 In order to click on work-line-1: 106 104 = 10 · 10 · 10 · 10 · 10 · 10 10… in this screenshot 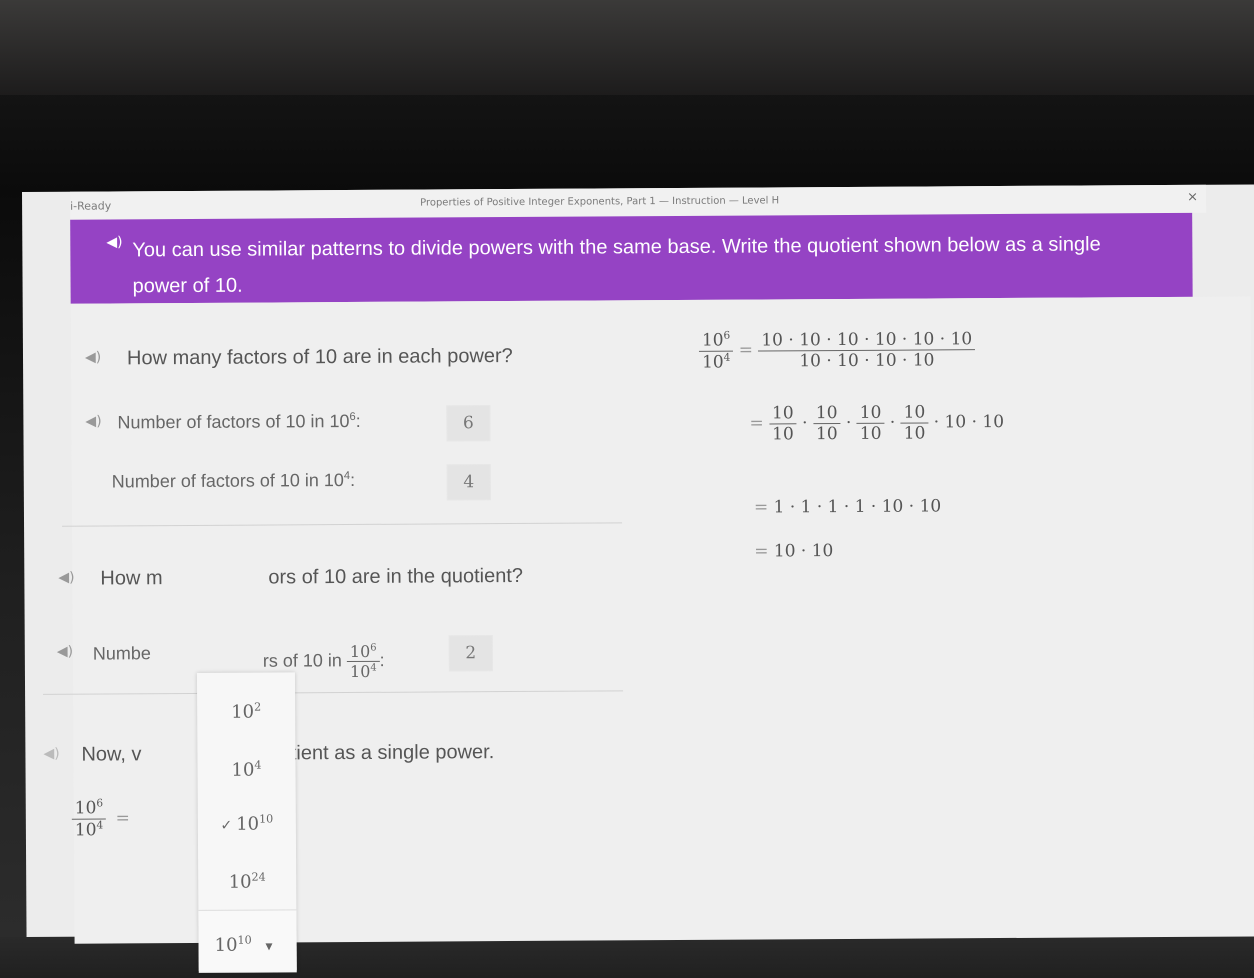, I will do `click(837, 350)`.